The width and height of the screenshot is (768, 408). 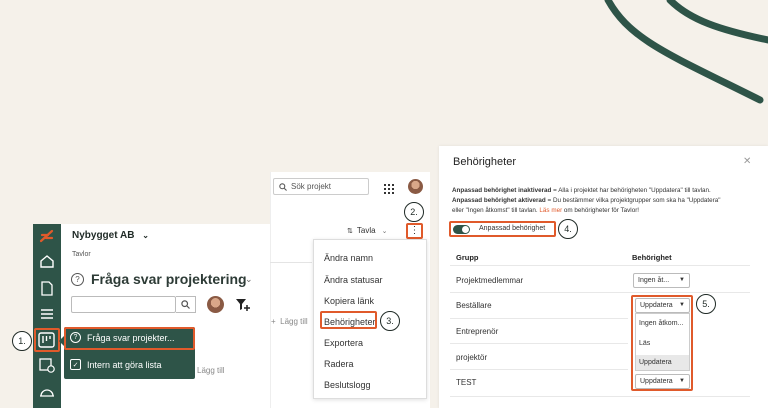 I want to click on step-marker-4: 4., so click(x=568, y=229).